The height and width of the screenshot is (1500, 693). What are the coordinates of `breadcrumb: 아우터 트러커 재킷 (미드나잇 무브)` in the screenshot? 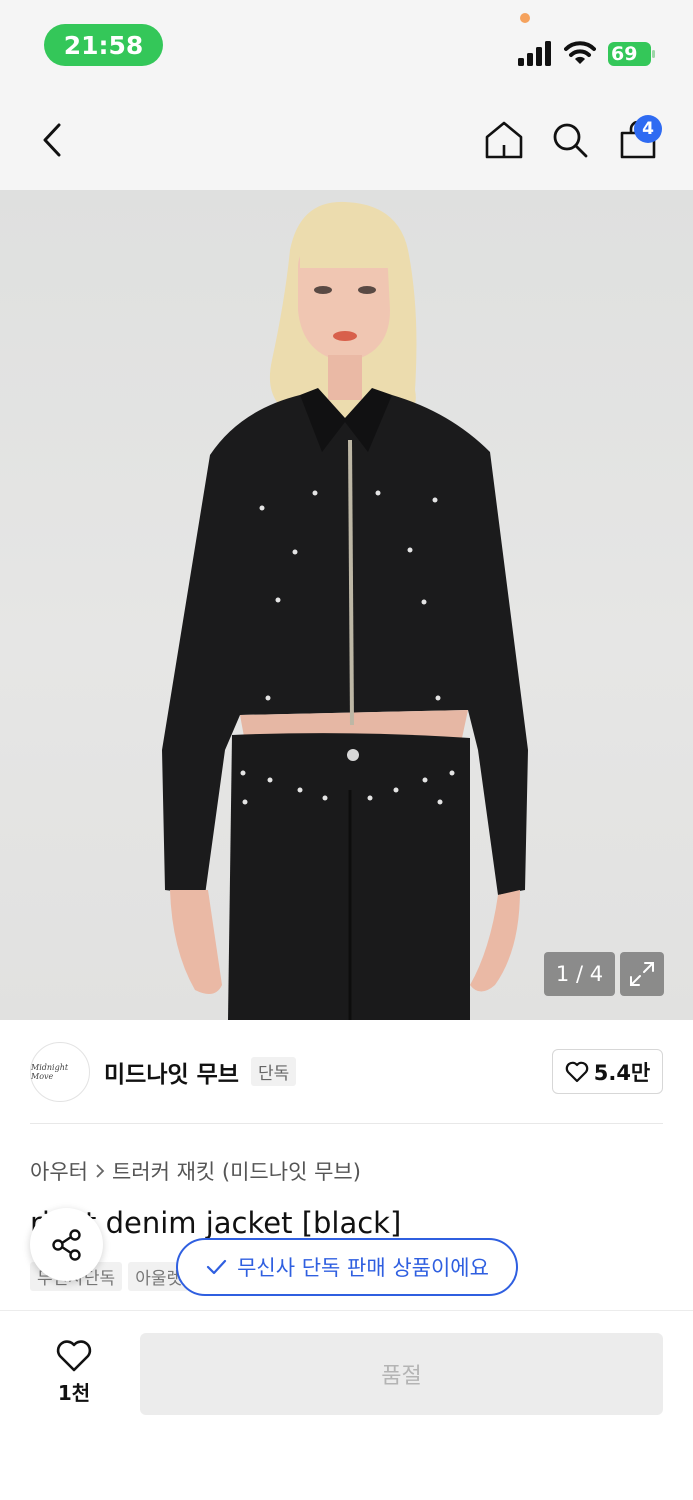 It's located at (195, 1171).